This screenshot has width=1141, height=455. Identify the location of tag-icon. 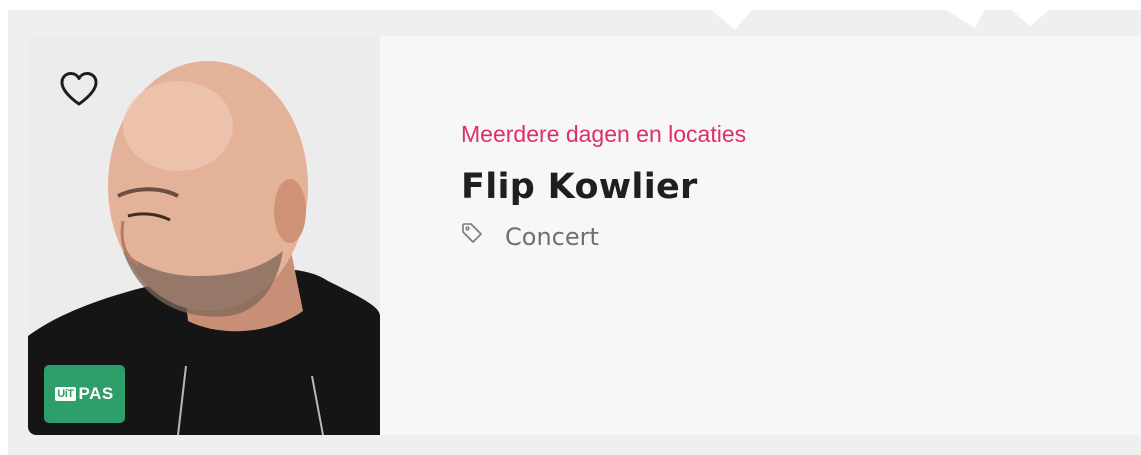
(472, 233).